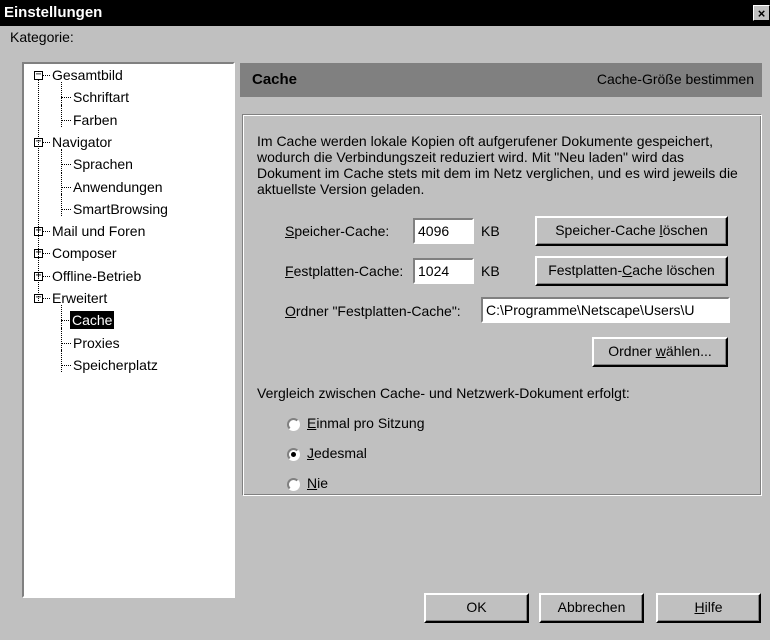 This screenshot has width=770, height=640. What do you see at coordinates (103, 164) in the screenshot?
I see `tree-item-label: Sprachen` at bounding box center [103, 164].